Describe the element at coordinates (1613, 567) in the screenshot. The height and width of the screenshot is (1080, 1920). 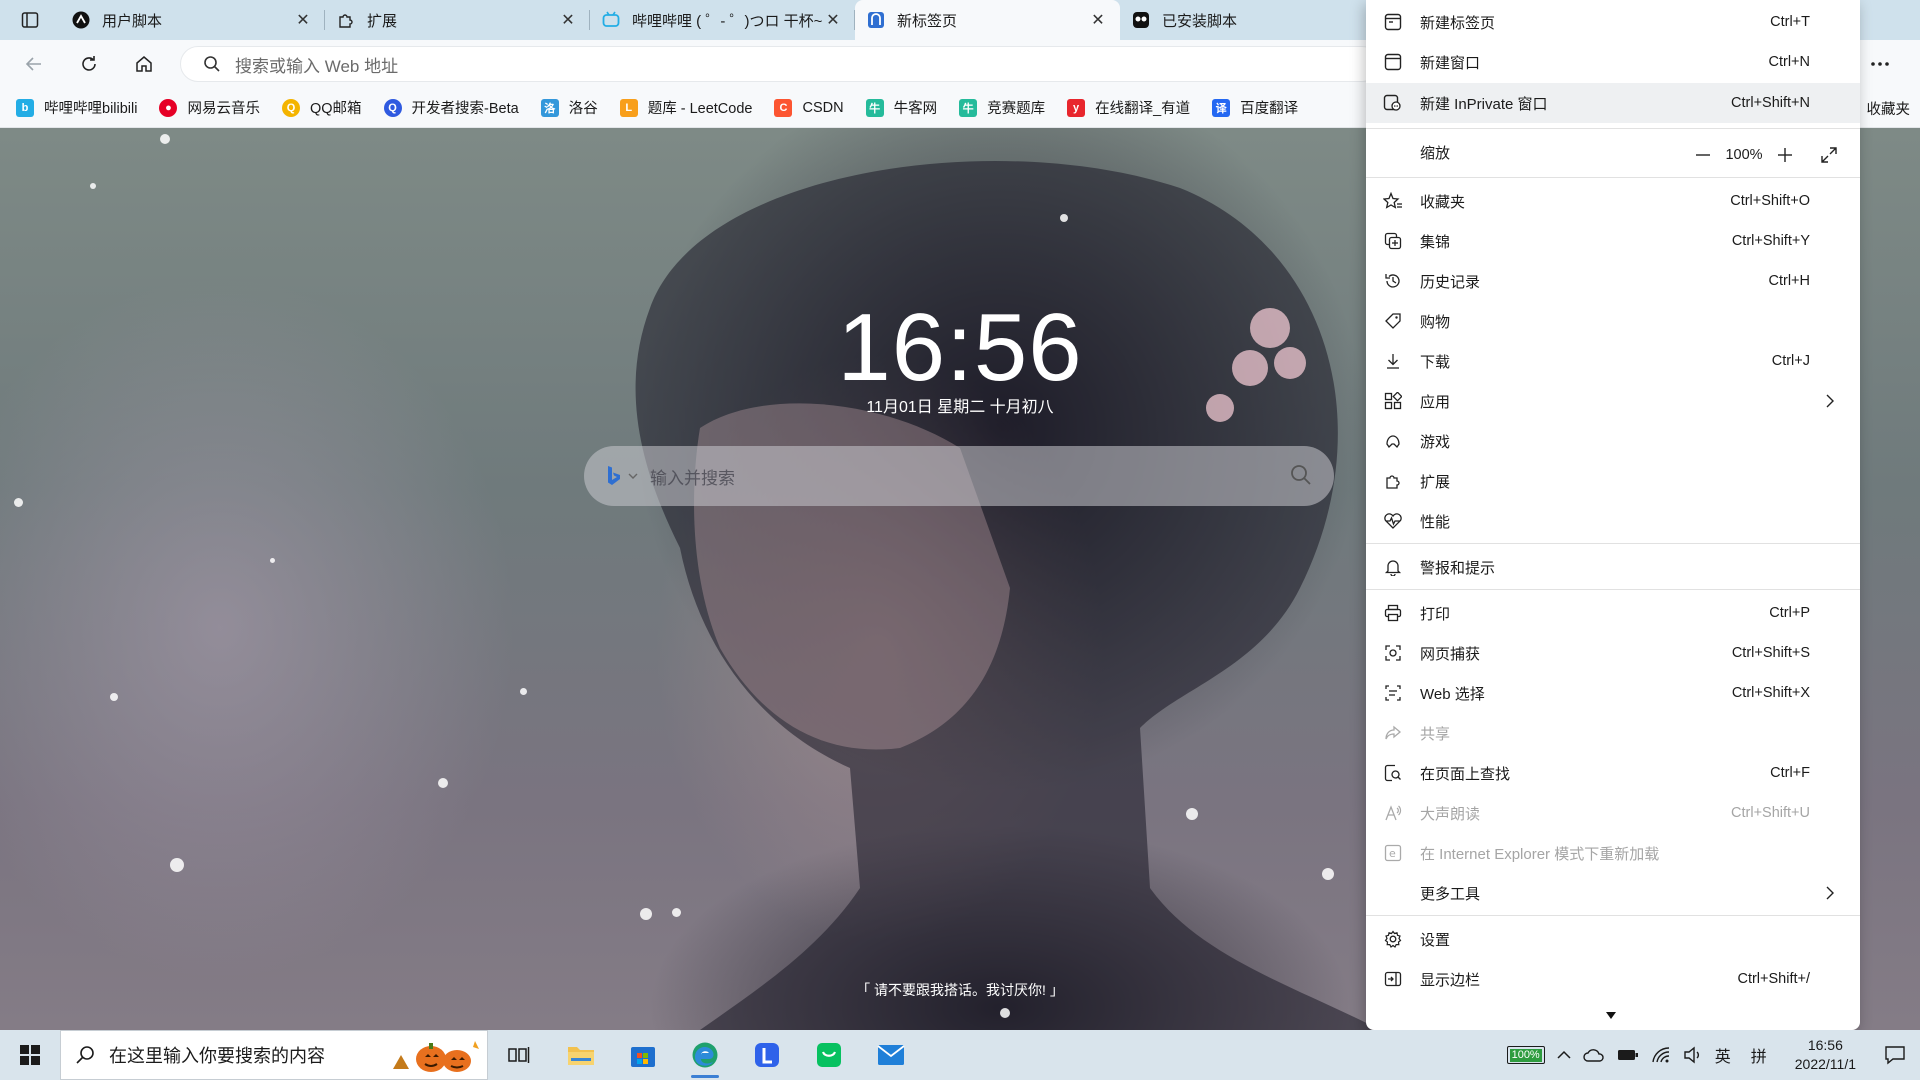
I see `menu-item-alerts: 警报和提示` at that location.